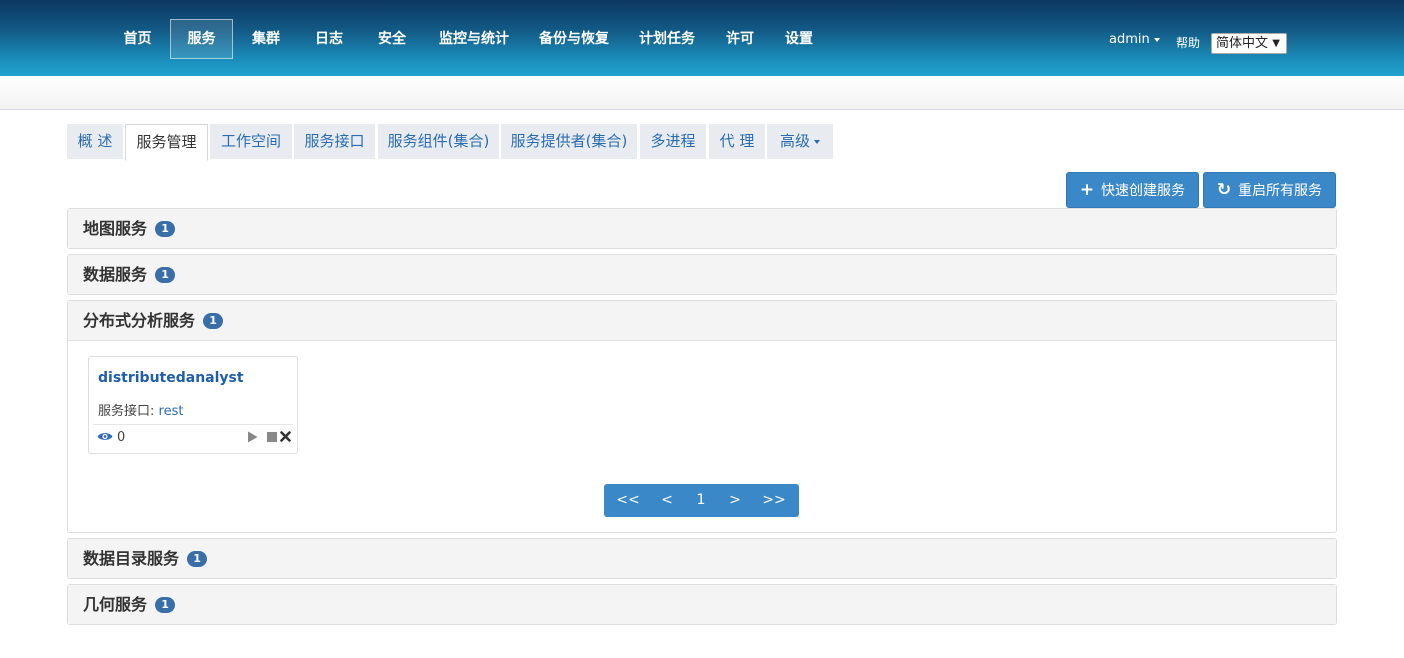  I want to click on tab-service-interface: 服务接口, so click(334, 141).